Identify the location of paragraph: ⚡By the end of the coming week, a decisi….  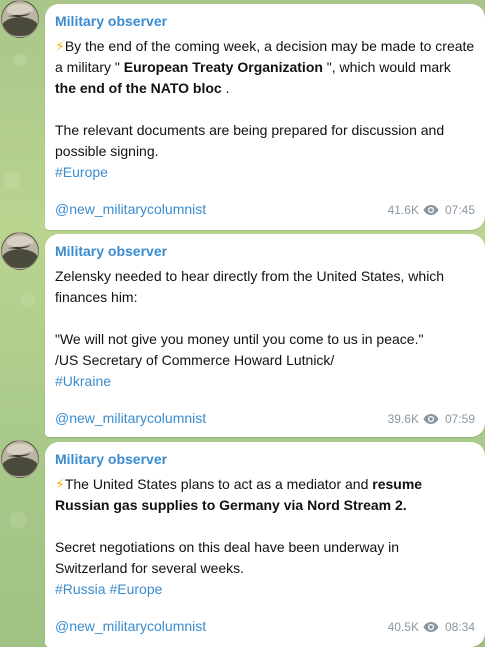
(265, 67).